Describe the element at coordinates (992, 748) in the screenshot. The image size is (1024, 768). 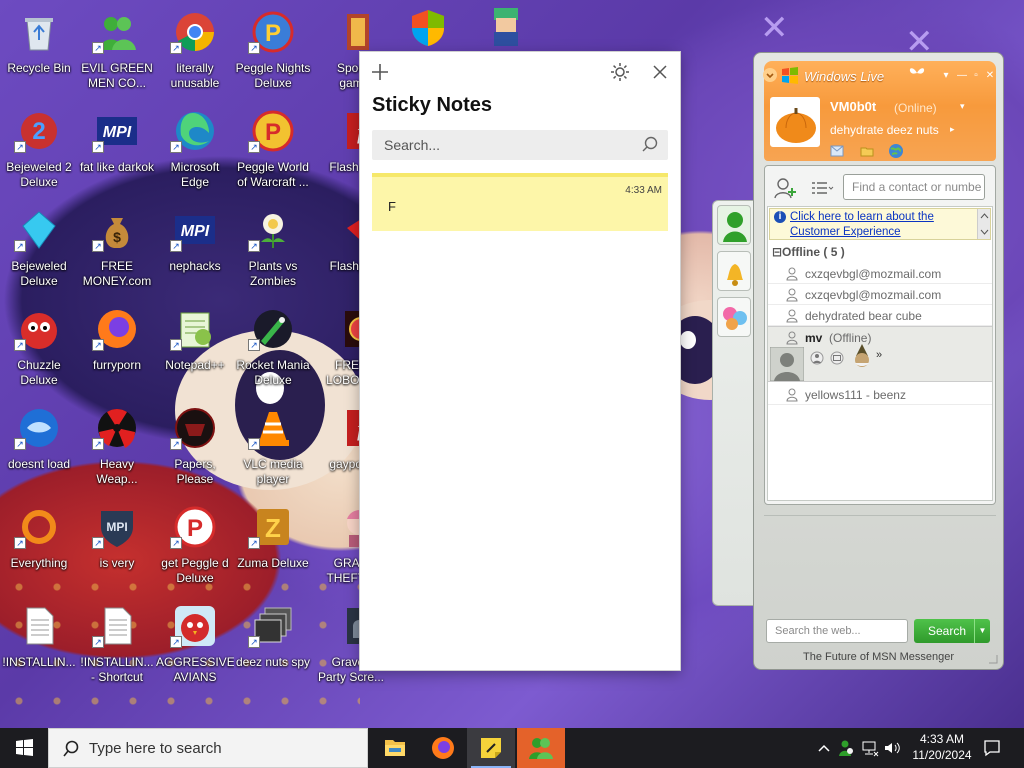
I see `action-center-button` at that location.